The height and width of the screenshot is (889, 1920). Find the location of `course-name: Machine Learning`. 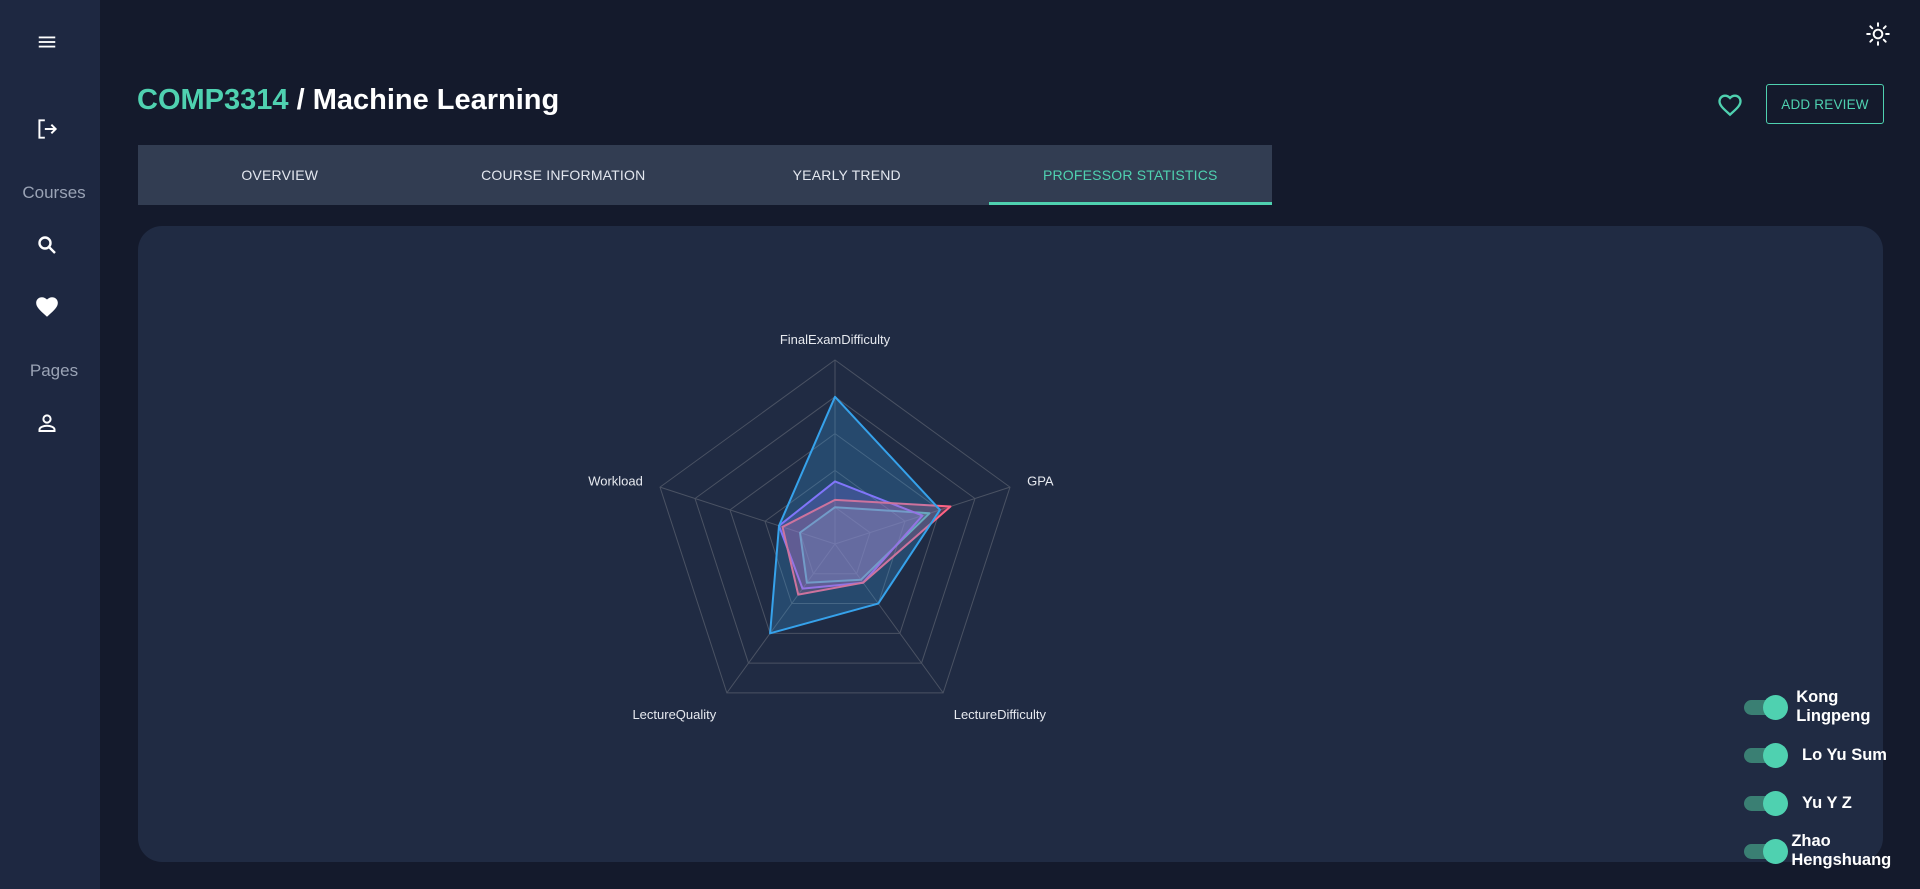

course-name: Machine Learning is located at coordinates (436, 100).